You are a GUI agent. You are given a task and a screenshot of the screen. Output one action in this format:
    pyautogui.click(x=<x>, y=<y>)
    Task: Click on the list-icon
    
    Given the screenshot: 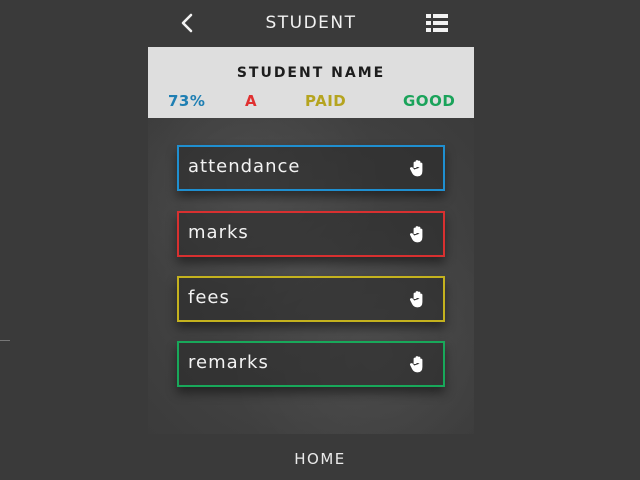 What is the action you would take?
    pyautogui.click(x=437, y=23)
    